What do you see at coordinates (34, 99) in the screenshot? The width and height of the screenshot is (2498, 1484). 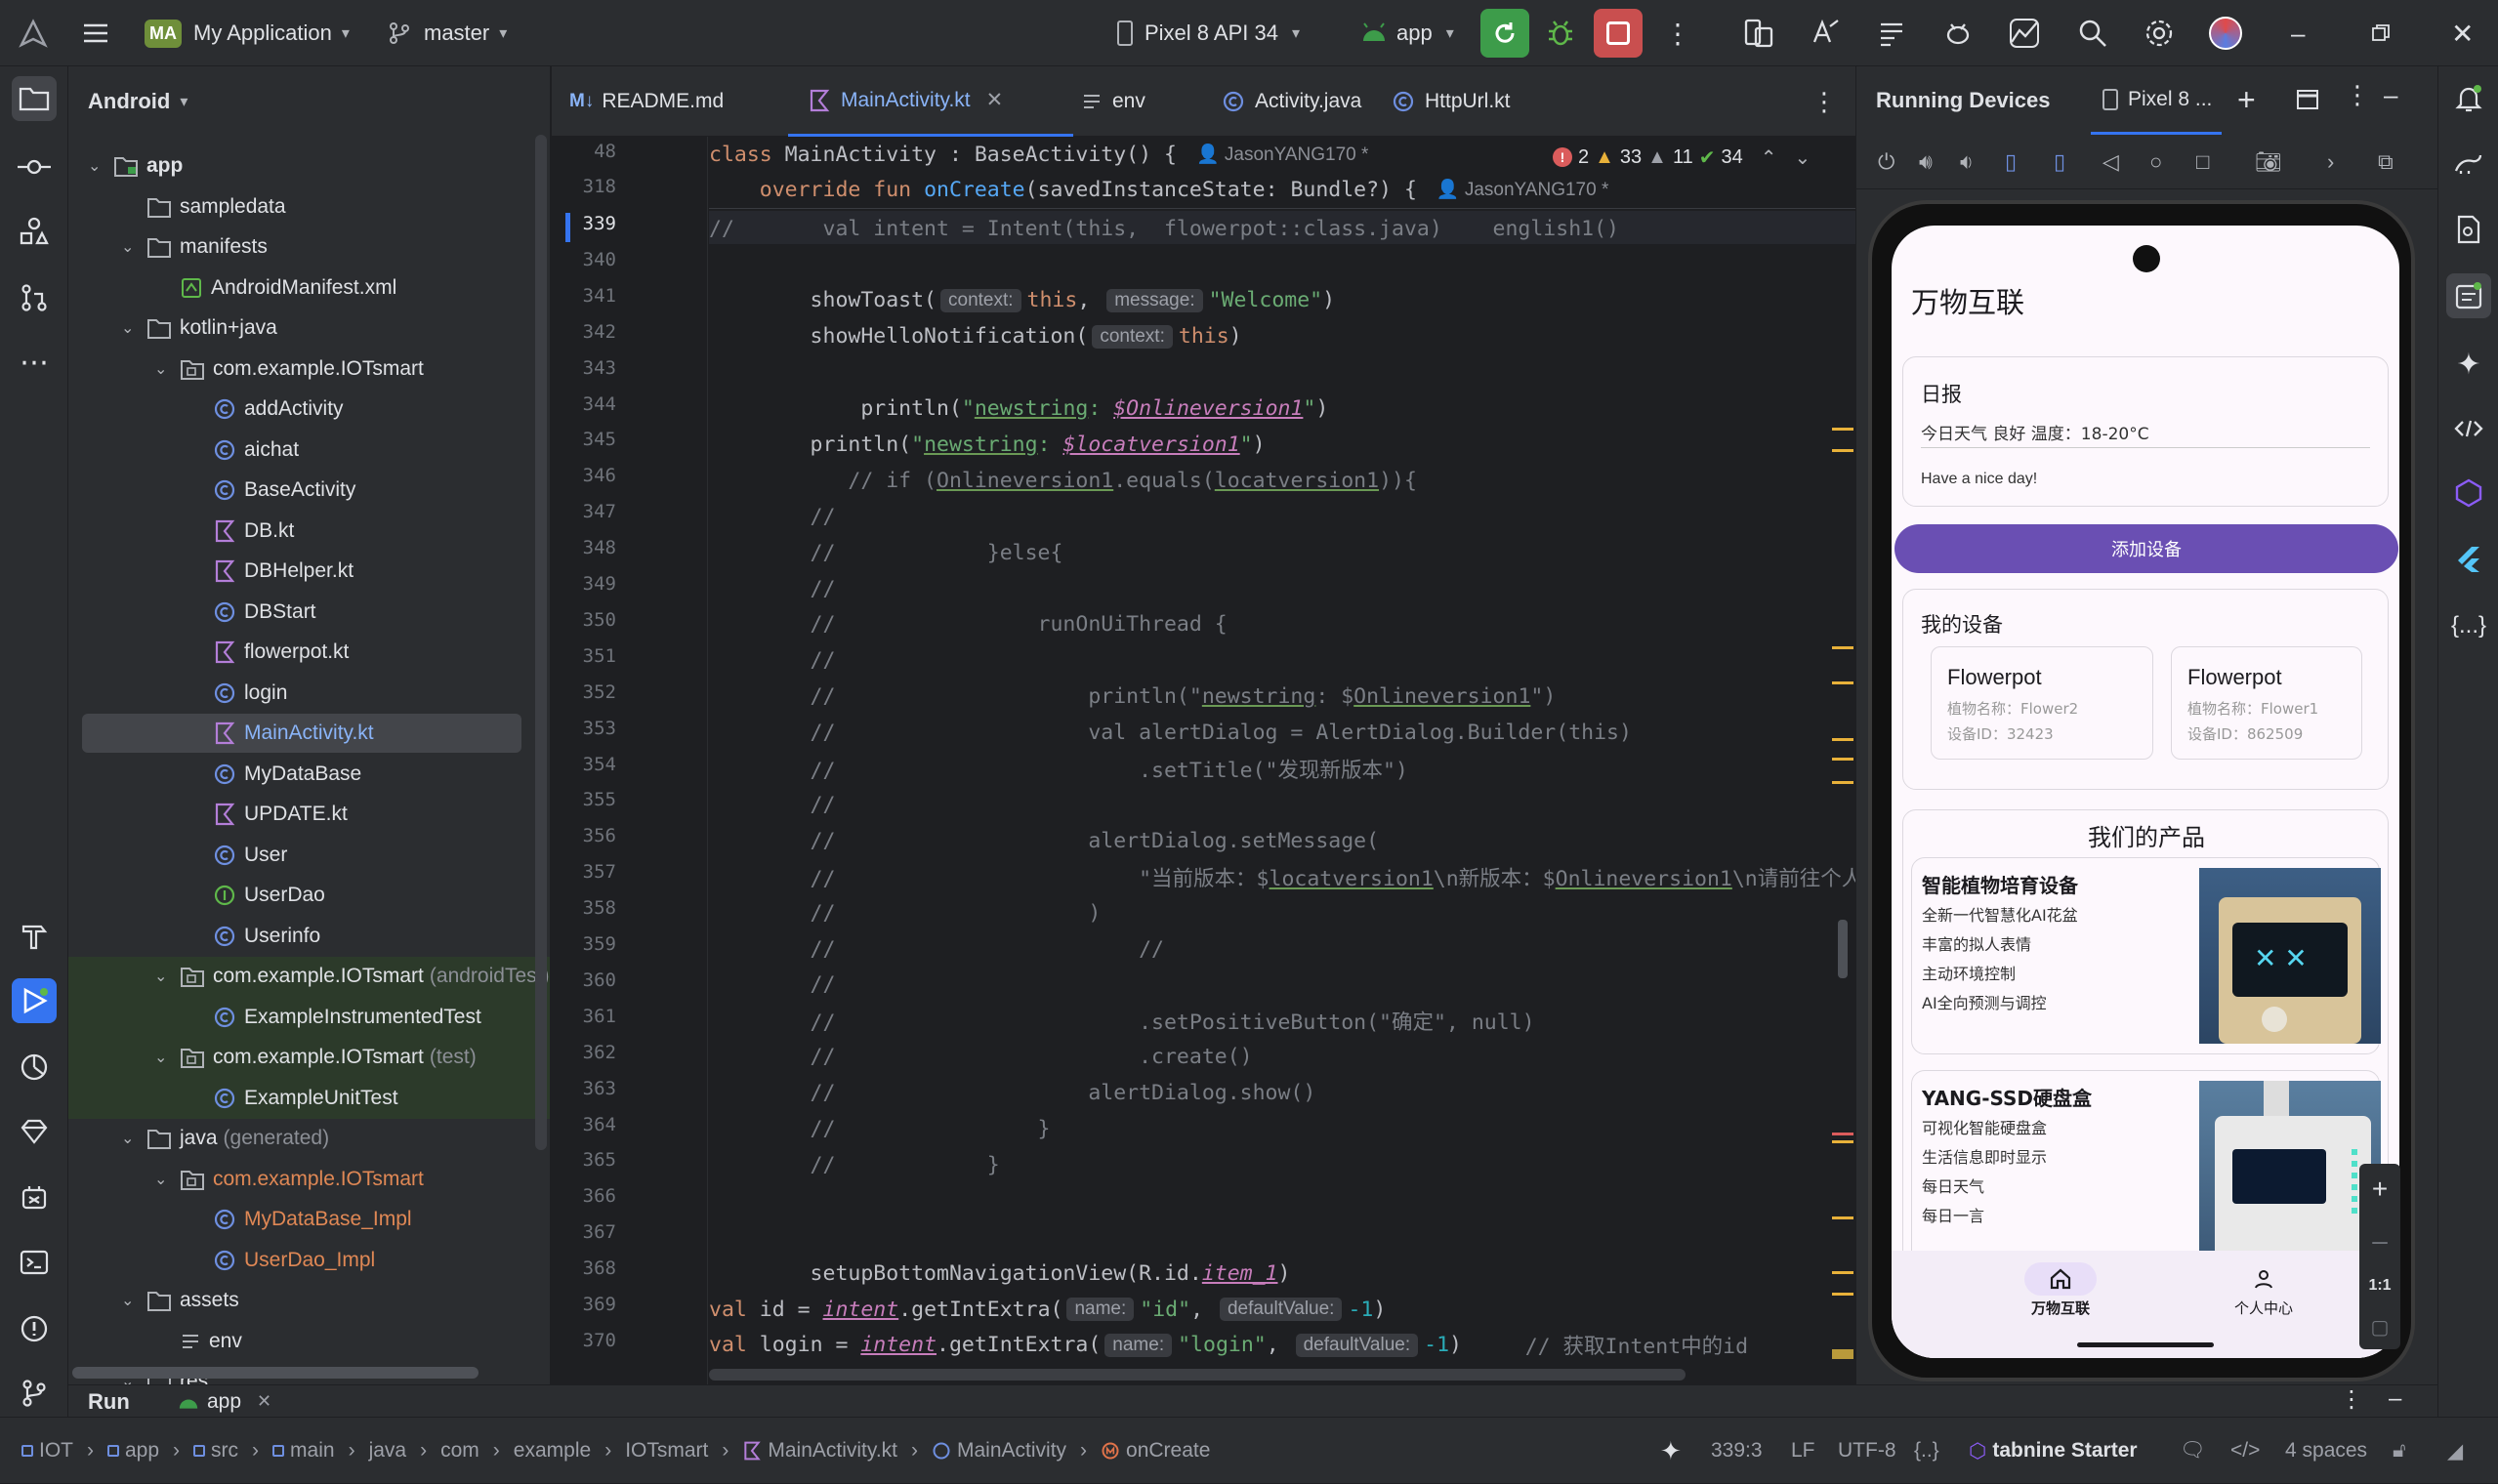 I see `project-folder-icon` at bounding box center [34, 99].